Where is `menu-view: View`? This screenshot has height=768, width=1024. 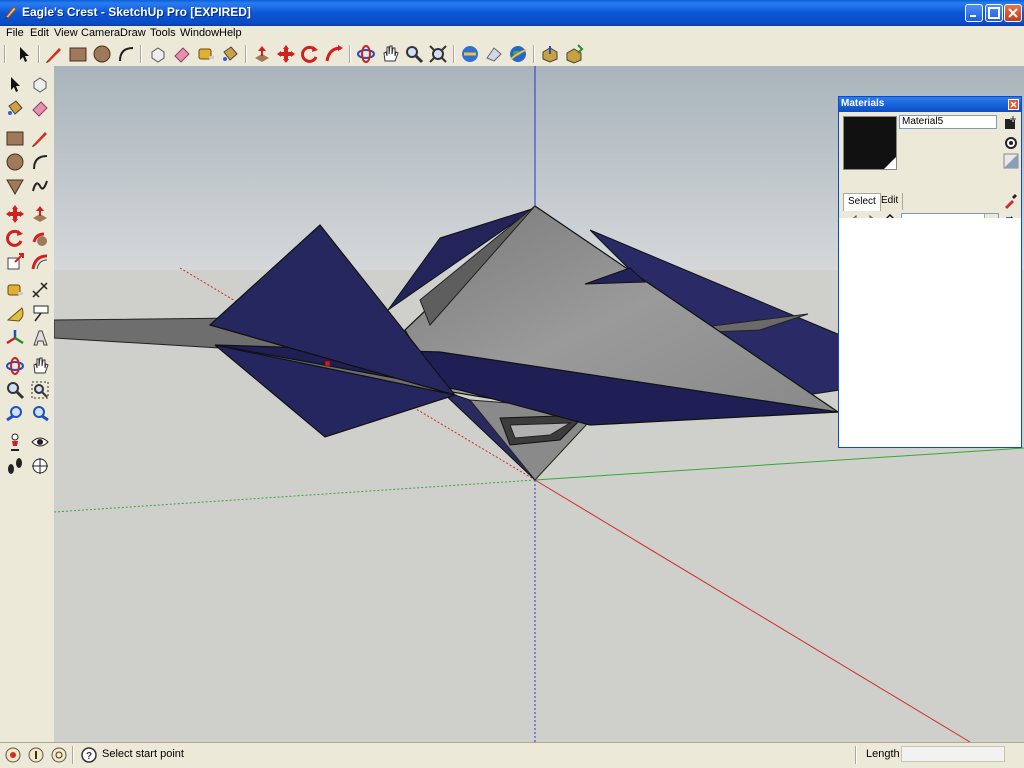
menu-view: View is located at coordinates (66, 33).